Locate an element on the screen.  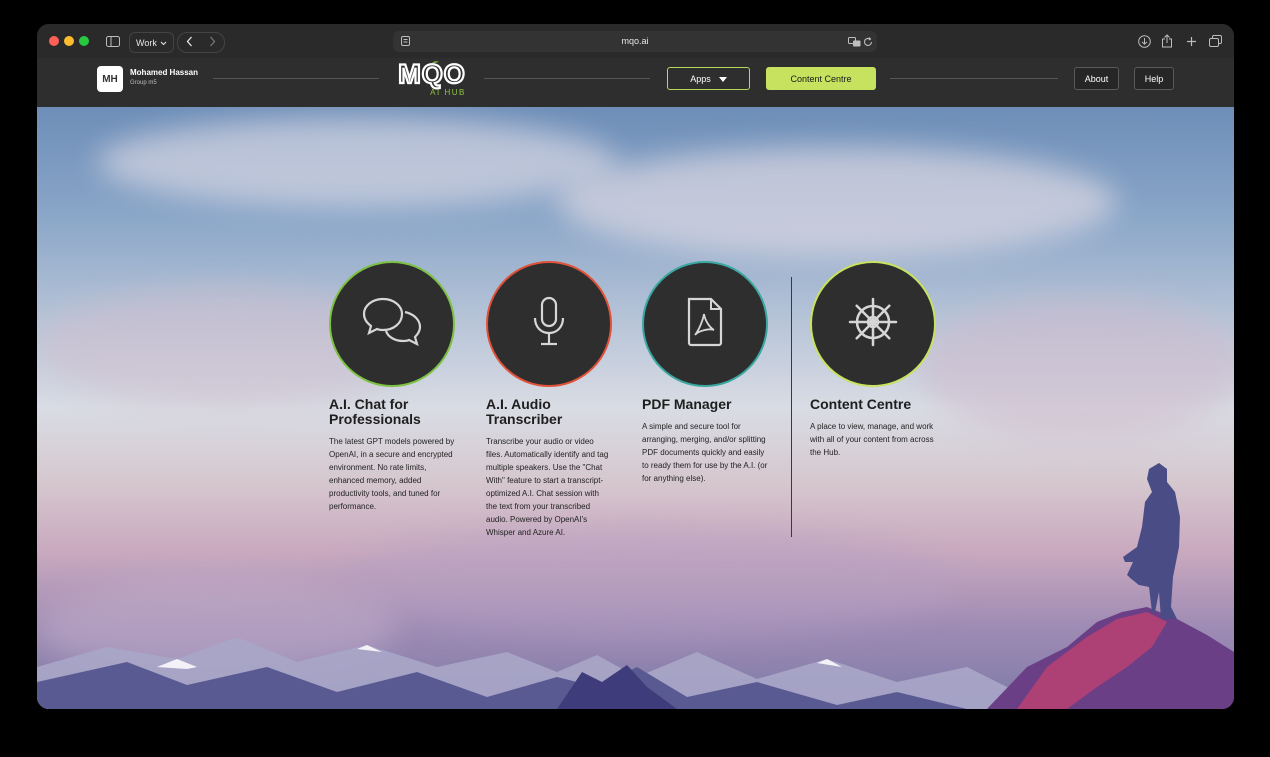
pdf-file-icon is located at coordinates (705, 324).